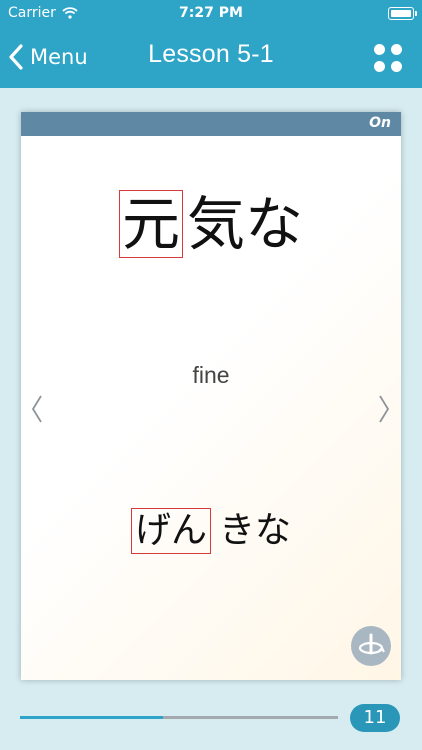 This screenshot has width=422, height=750. What do you see at coordinates (211, 124) in the screenshot?
I see `card-header: On` at bounding box center [211, 124].